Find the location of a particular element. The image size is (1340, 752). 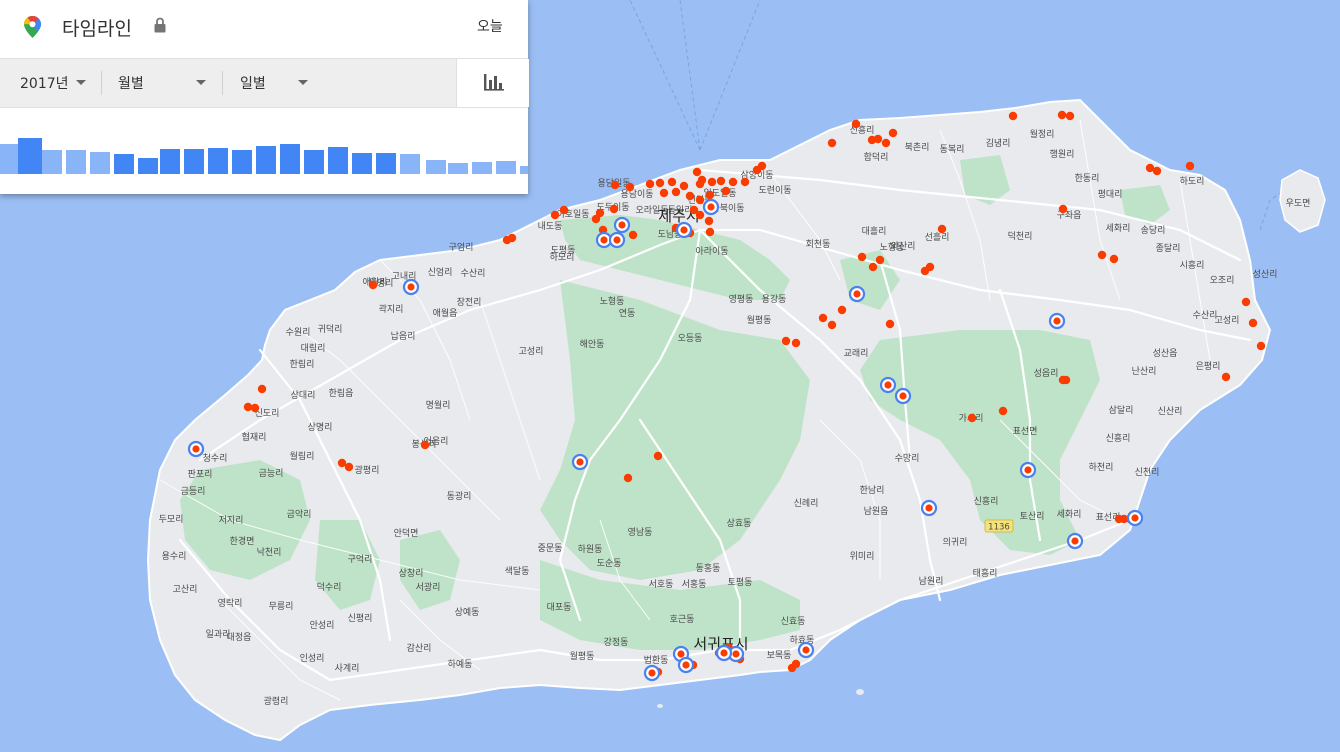

chart-toggle-button is located at coordinates (492, 83).